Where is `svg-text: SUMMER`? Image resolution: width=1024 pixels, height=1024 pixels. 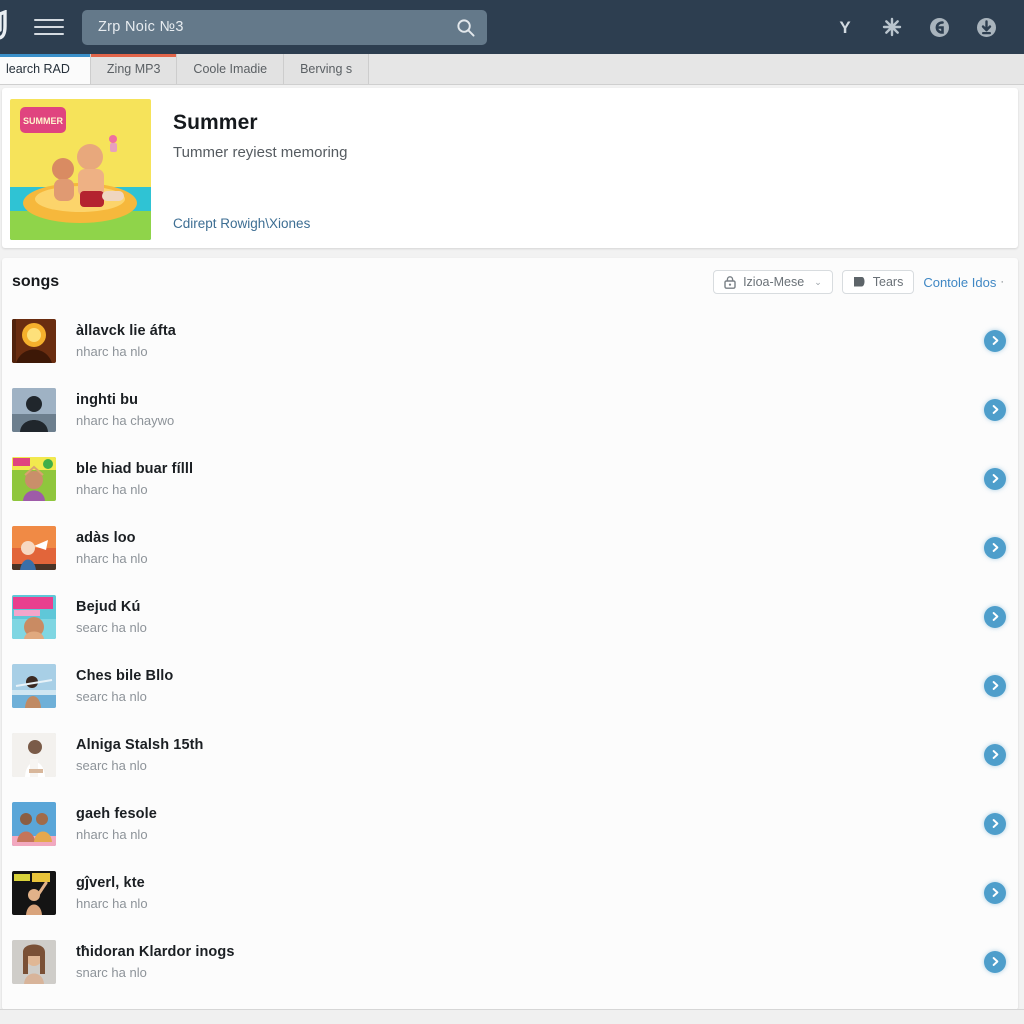 svg-text: SUMMER is located at coordinates (43, 121).